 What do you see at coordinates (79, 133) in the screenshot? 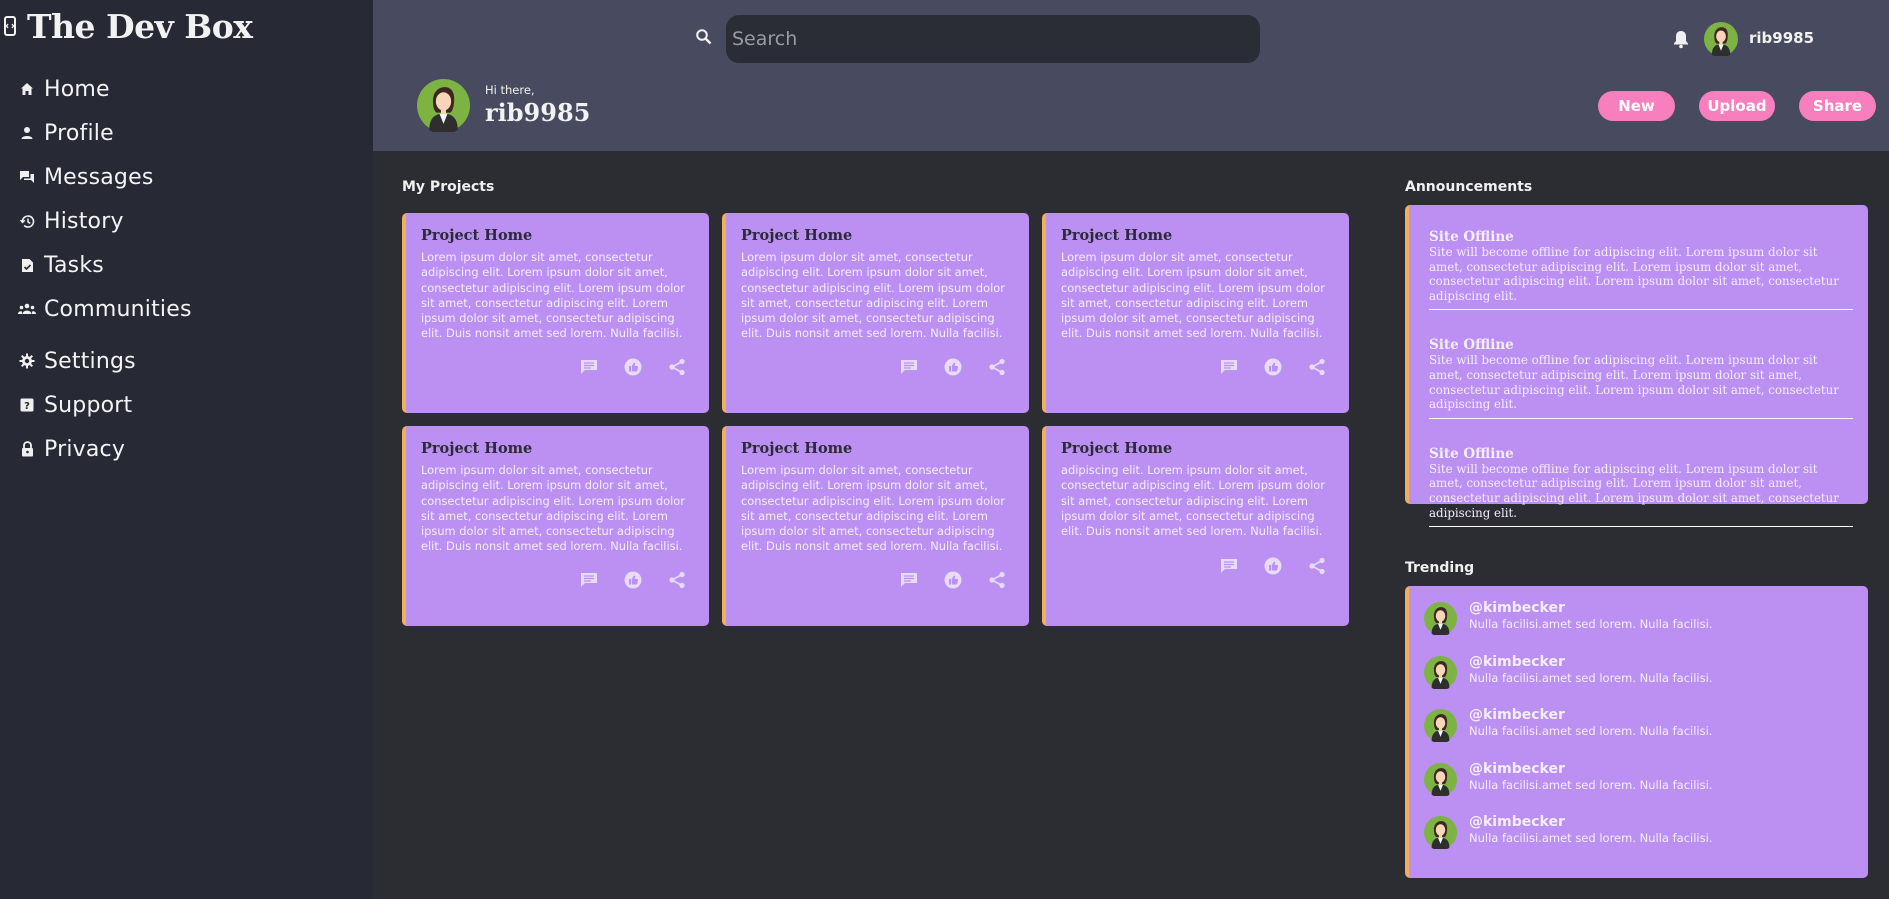
I see `sidebar-item-label: Profile` at bounding box center [79, 133].